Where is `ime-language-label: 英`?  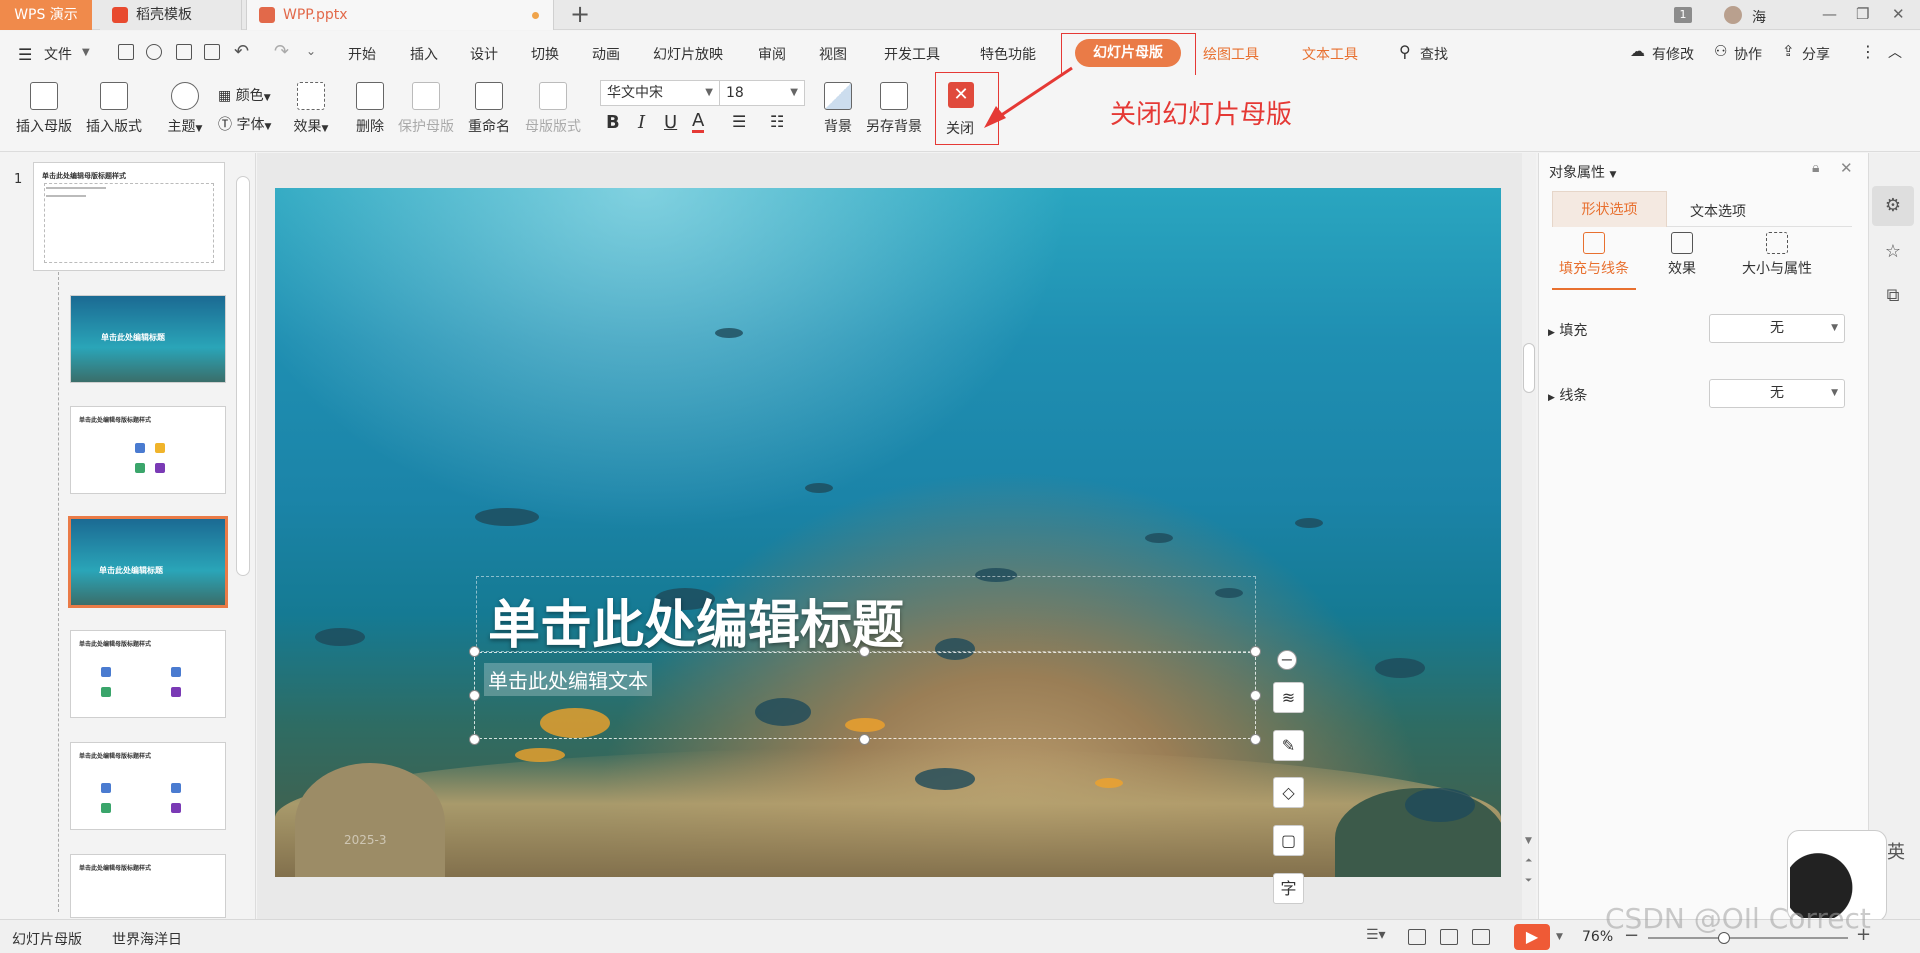 ime-language-label: 英 is located at coordinates (1896, 851).